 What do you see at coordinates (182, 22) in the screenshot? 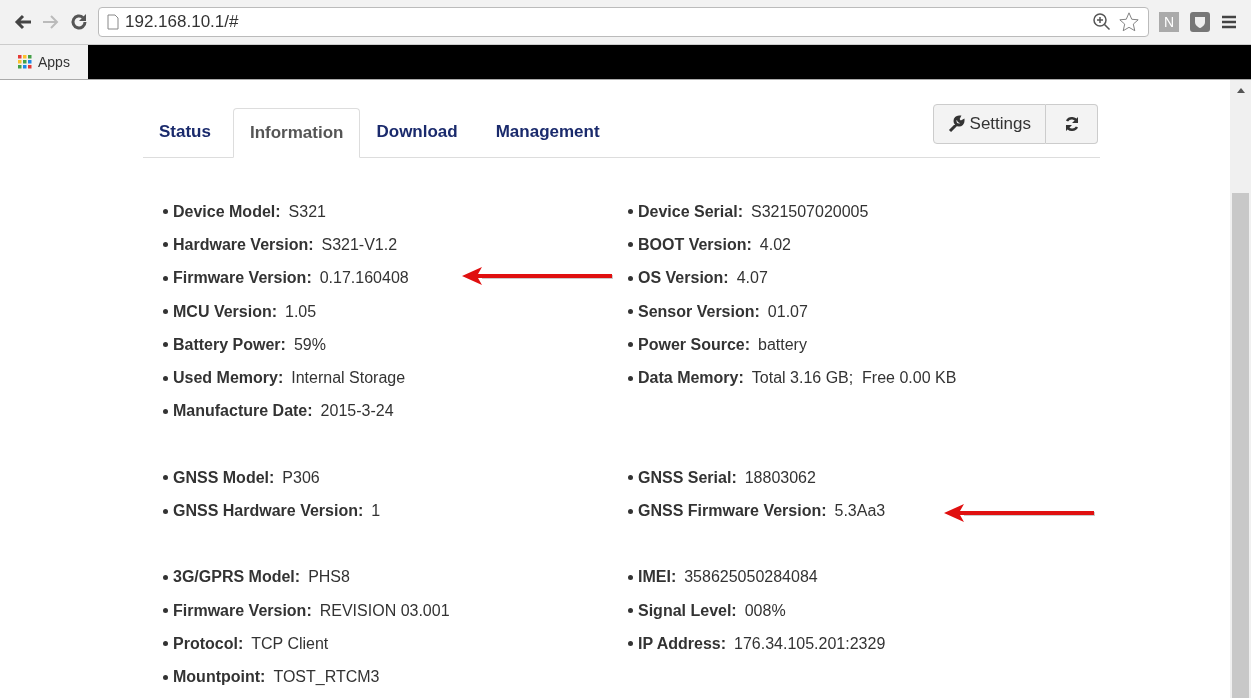
I see `url-text: 192.168.10.1/#` at bounding box center [182, 22].